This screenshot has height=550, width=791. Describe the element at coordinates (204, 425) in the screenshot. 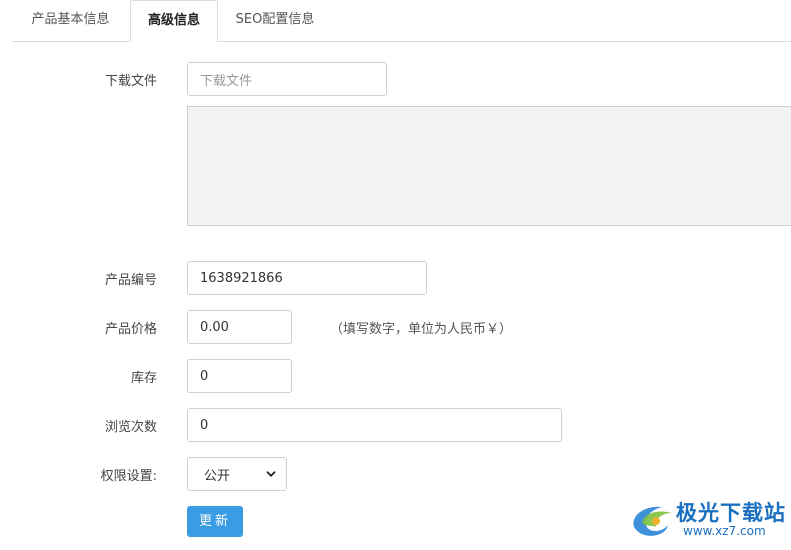

I see `view-count-value: 0` at that location.